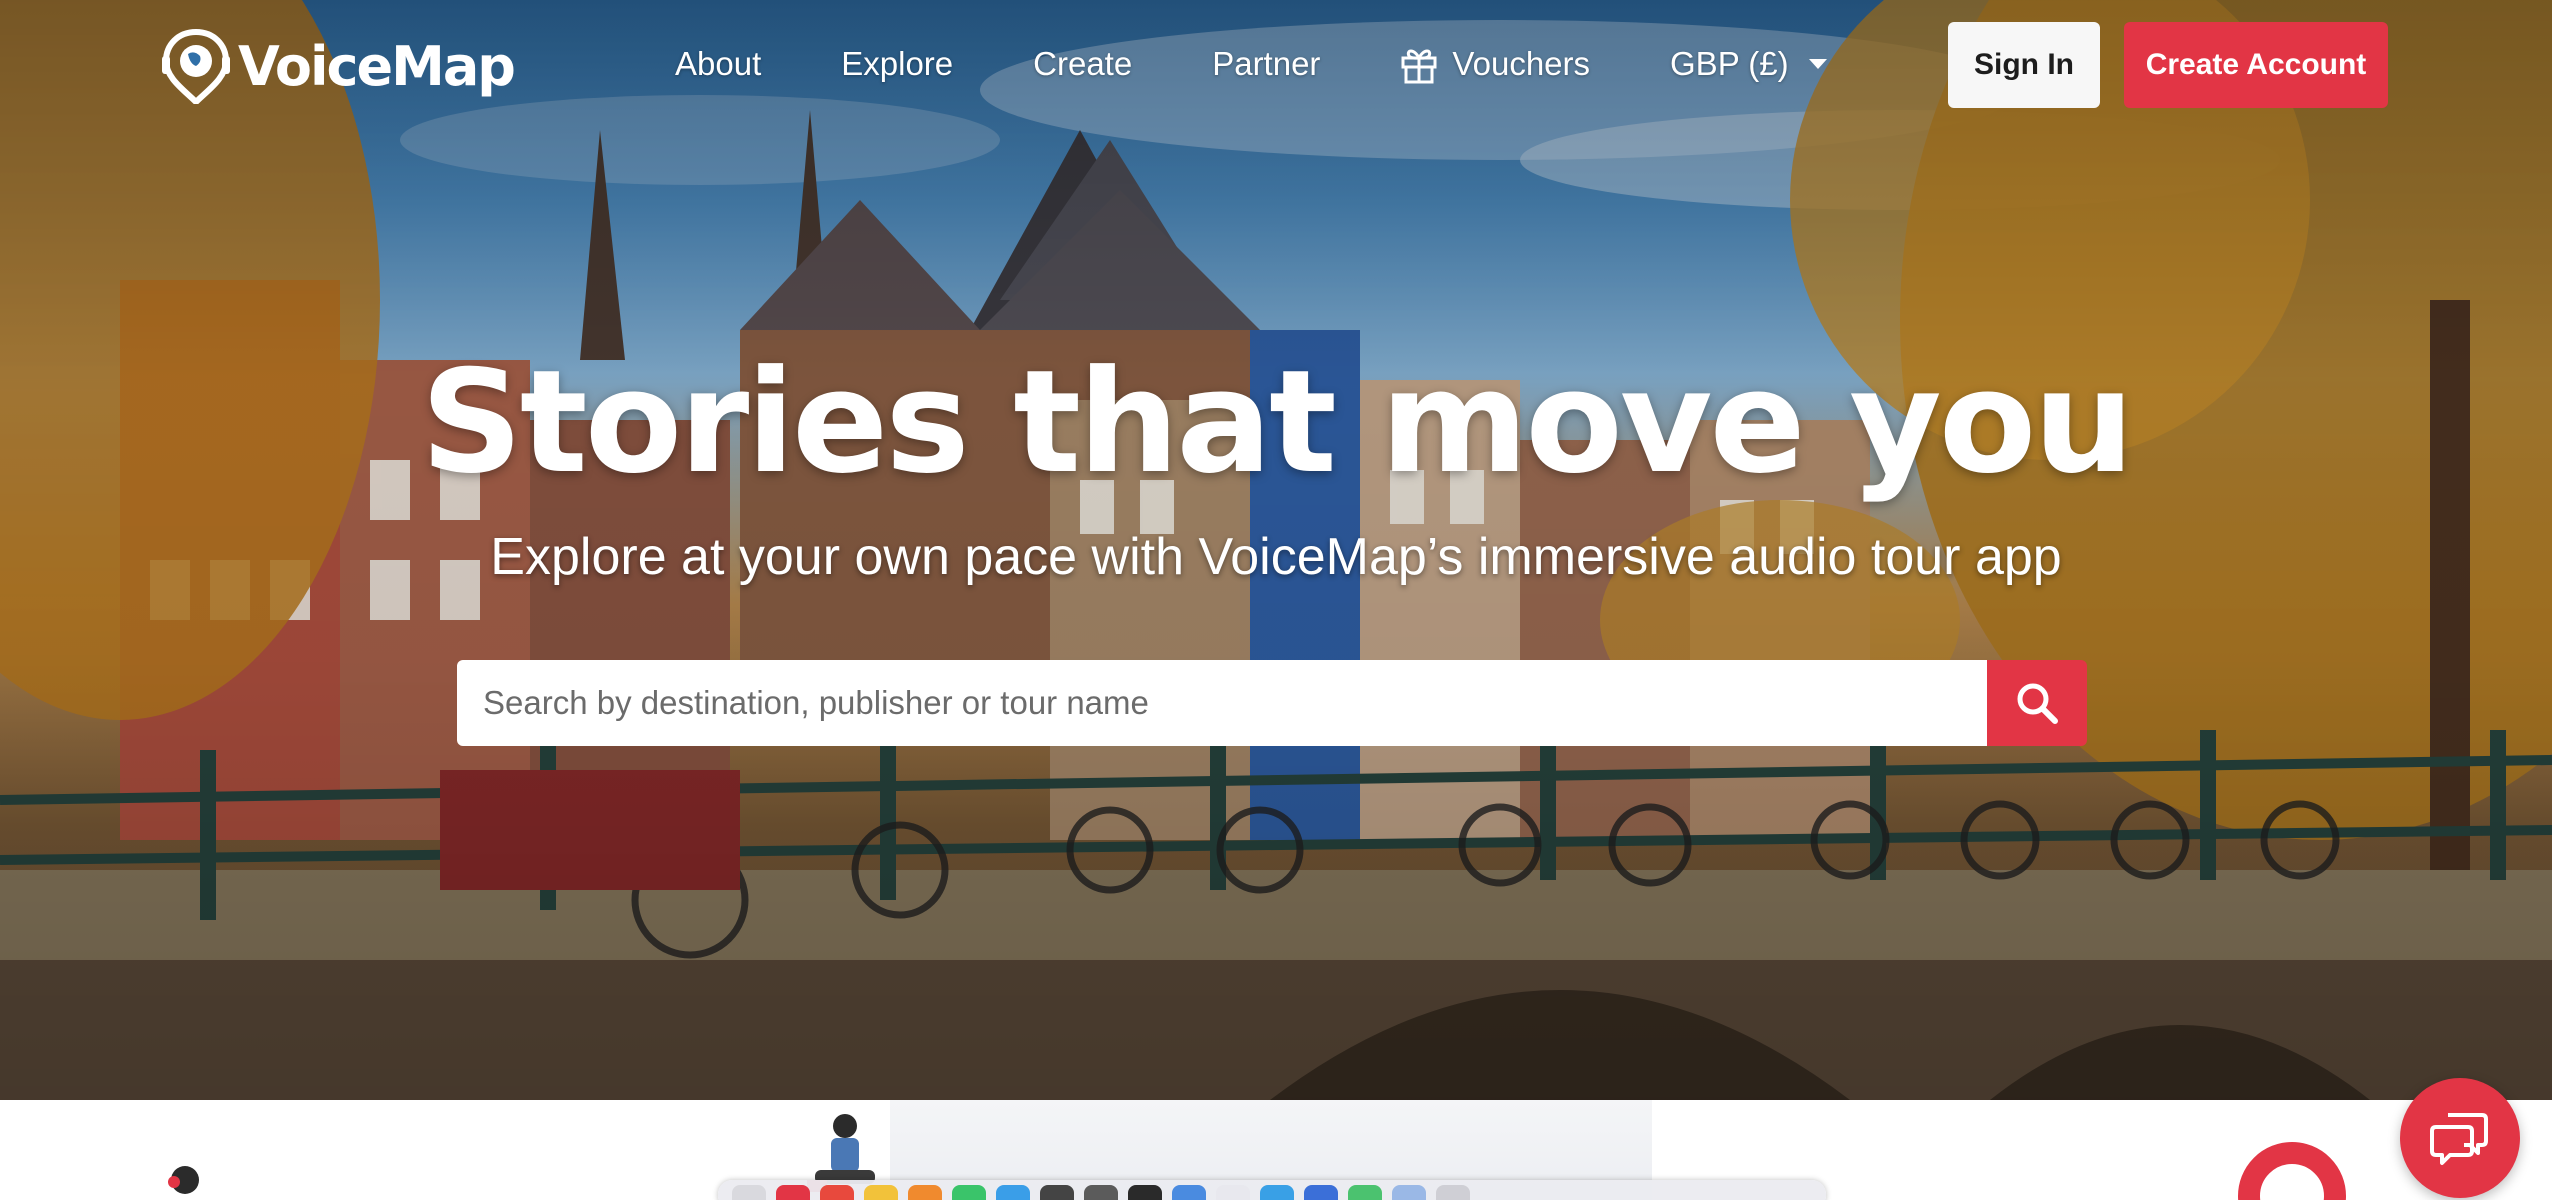 Image resolution: width=2552 pixels, height=1200 pixels. What do you see at coordinates (897, 64) in the screenshot?
I see `nav-link-explore: Explore` at bounding box center [897, 64].